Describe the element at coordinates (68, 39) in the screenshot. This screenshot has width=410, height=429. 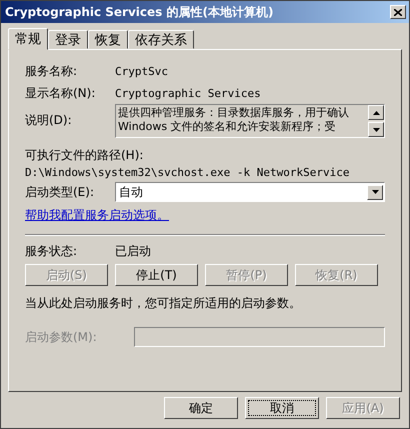
I see `tab: 登录` at that location.